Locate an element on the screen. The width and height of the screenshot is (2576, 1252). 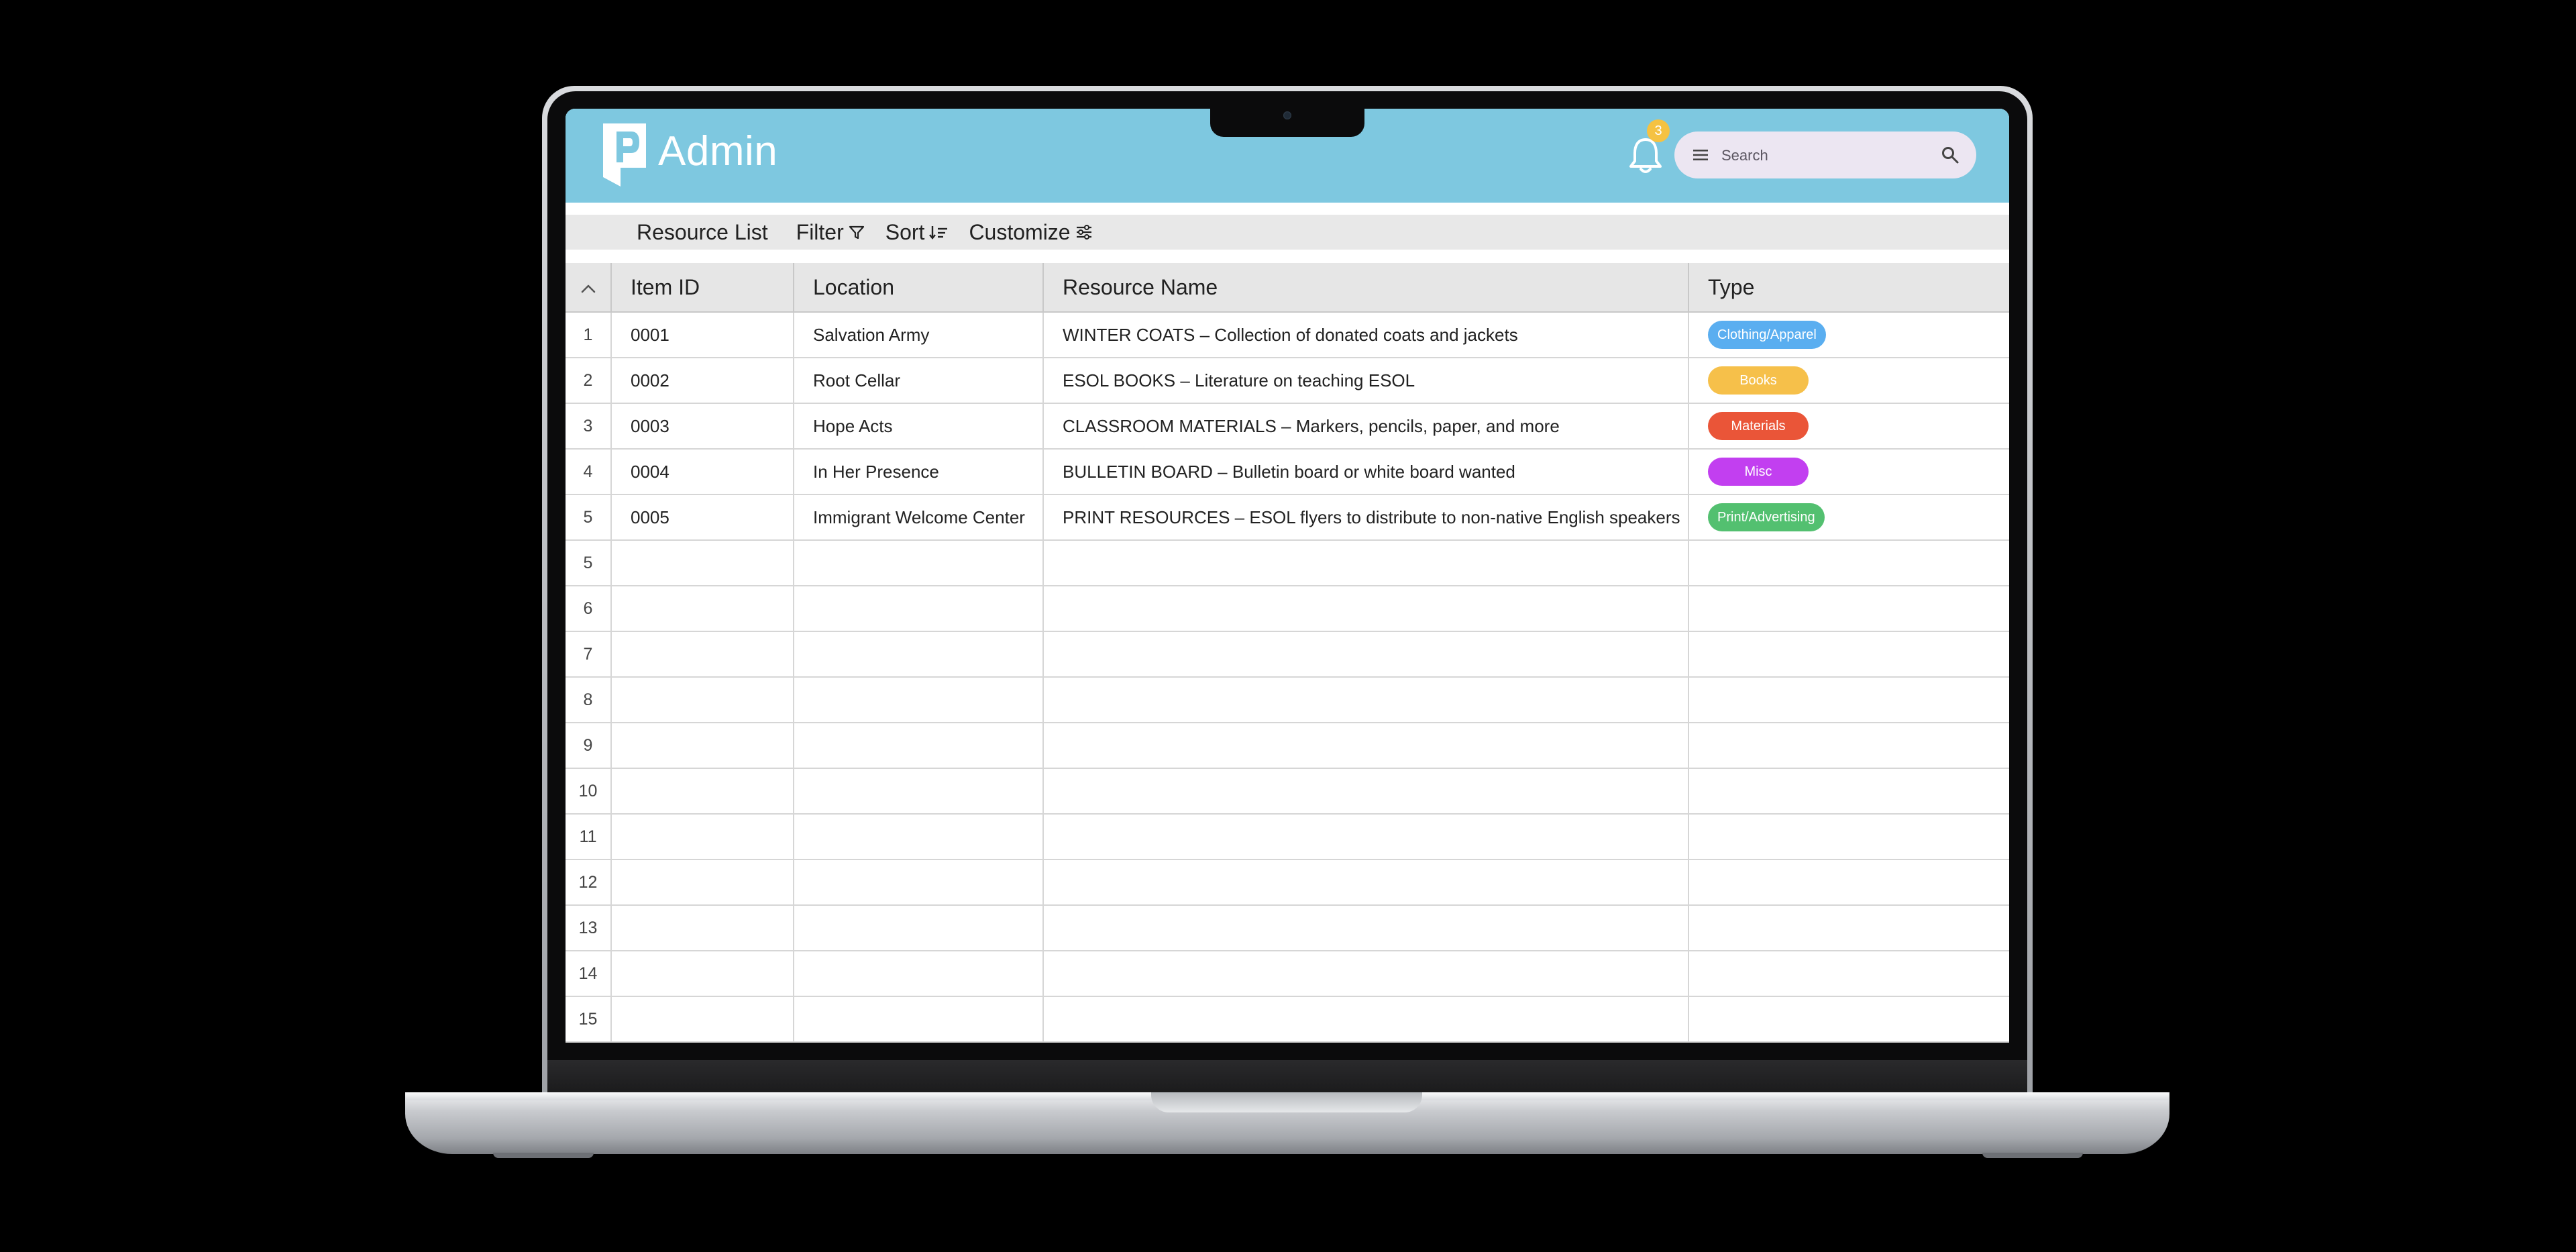
empty-table-row: 5 is located at coordinates (1287, 563).